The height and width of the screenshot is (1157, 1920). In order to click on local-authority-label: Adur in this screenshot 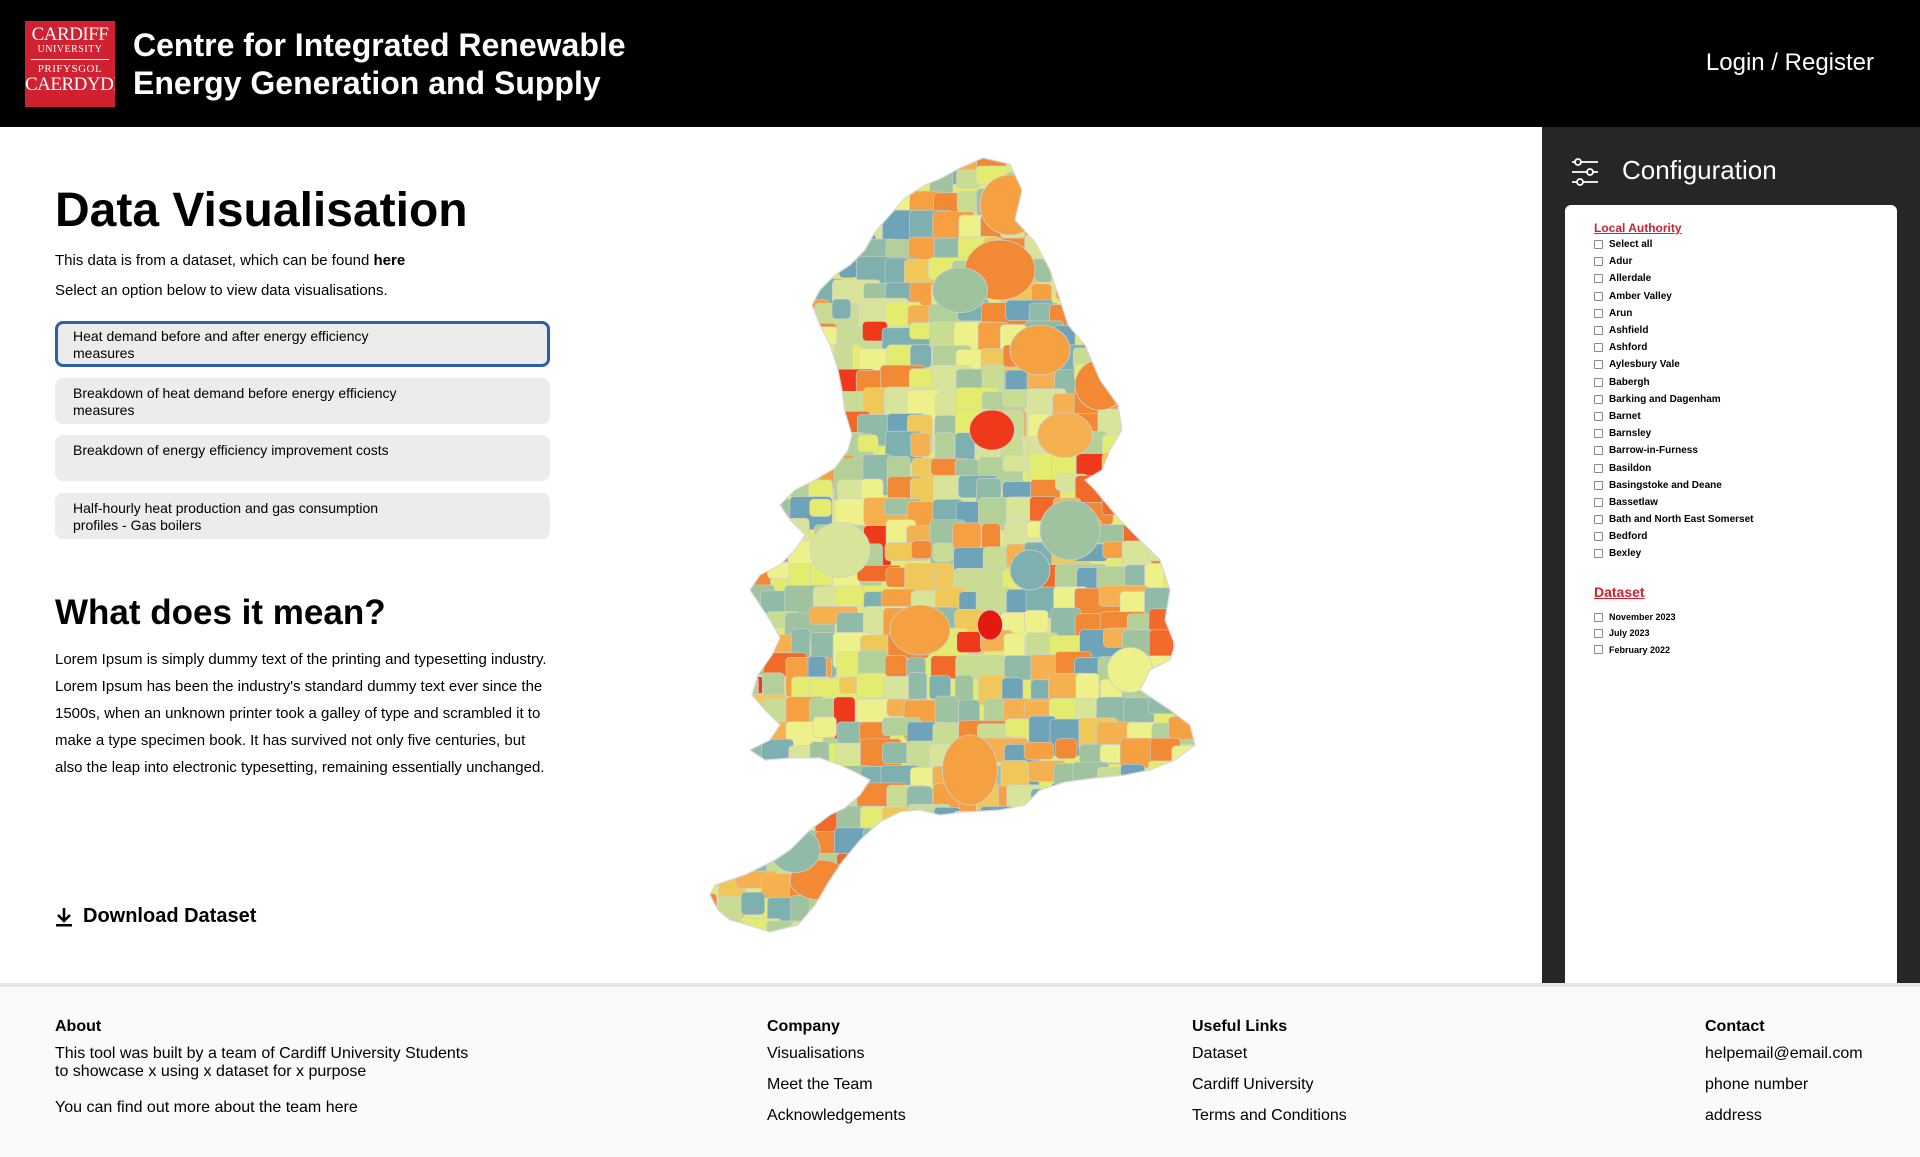, I will do `click(1621, 262)`.